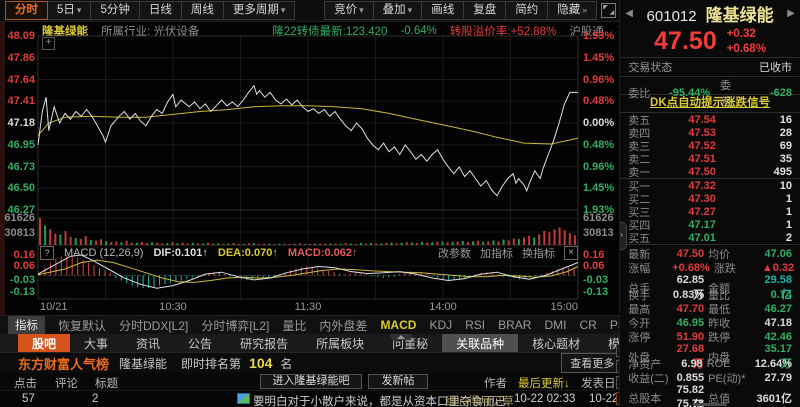  I want to click on sell-qty: 28, so click(785, 132).